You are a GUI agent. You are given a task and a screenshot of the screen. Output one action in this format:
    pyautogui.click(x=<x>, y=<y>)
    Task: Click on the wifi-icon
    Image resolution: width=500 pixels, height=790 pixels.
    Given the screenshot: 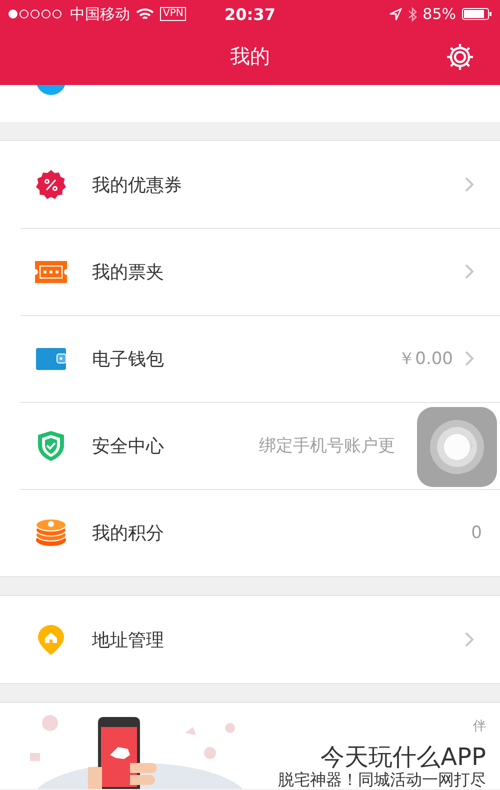 What is the action you would take?
    pyautogui.click(x=145, y=14)
    